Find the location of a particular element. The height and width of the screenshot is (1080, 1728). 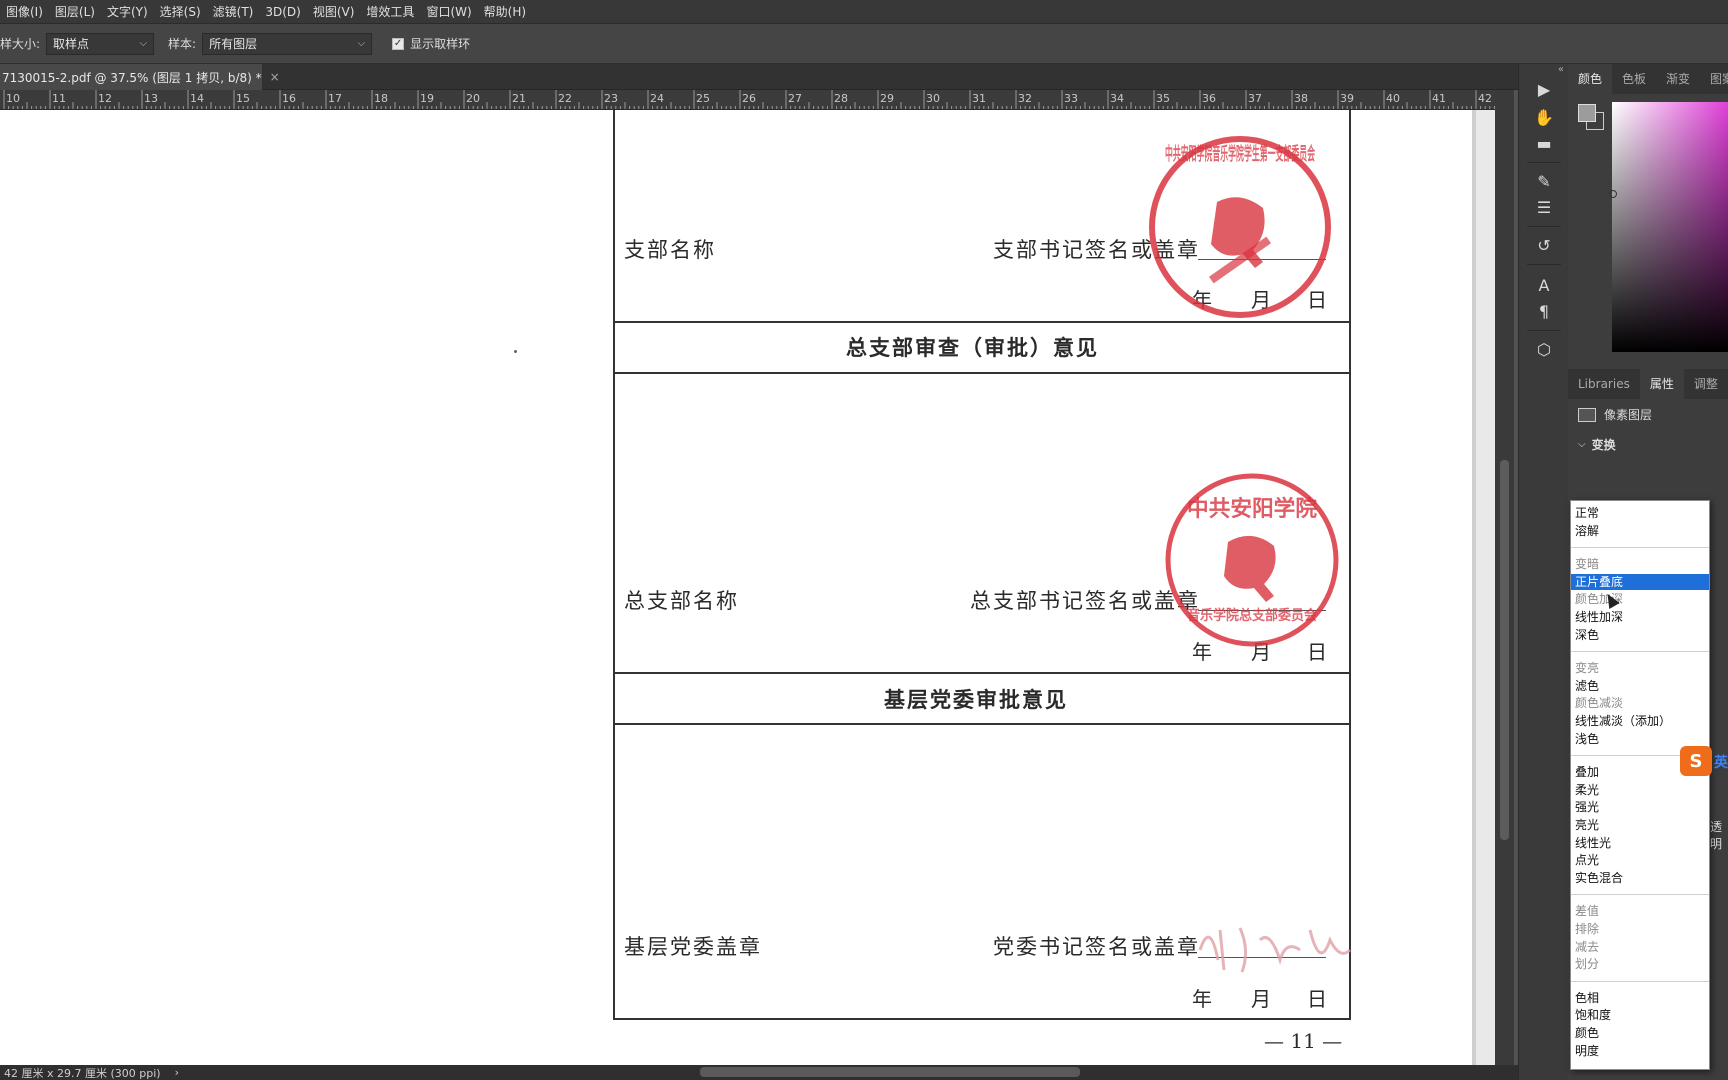

properties-panel-tabs: Libraries 属性 调整 is located at coordinates (1648, 384).